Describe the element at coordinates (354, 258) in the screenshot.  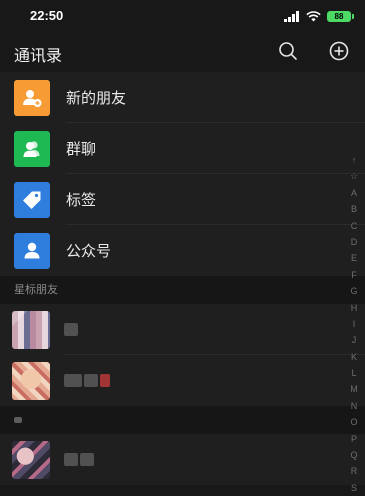
I see `index-letter: E` at that location.